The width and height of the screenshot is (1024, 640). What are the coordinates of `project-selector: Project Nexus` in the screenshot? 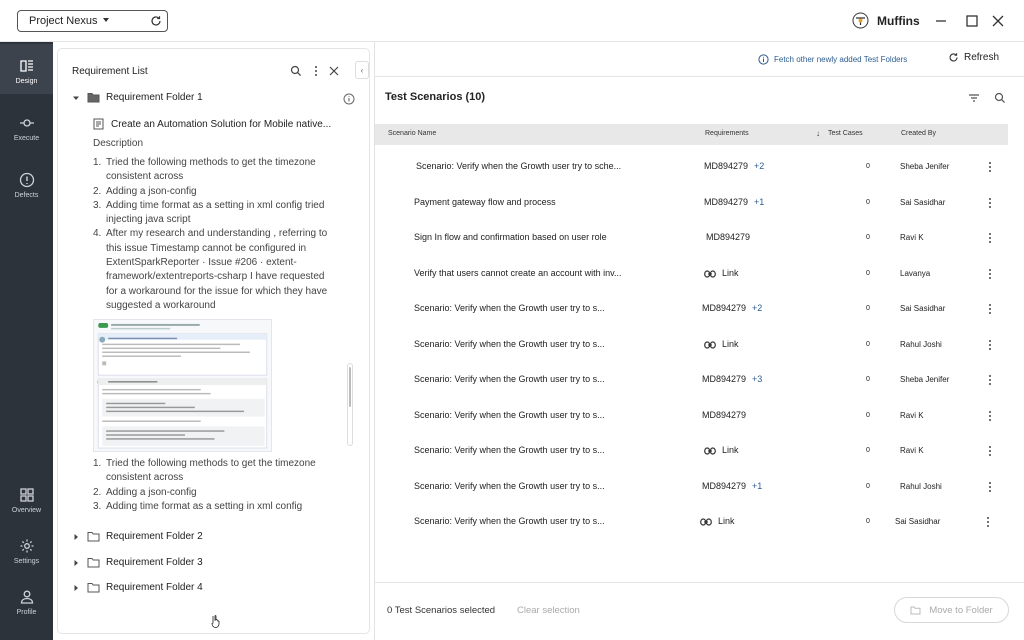 It's located at (92, 21).